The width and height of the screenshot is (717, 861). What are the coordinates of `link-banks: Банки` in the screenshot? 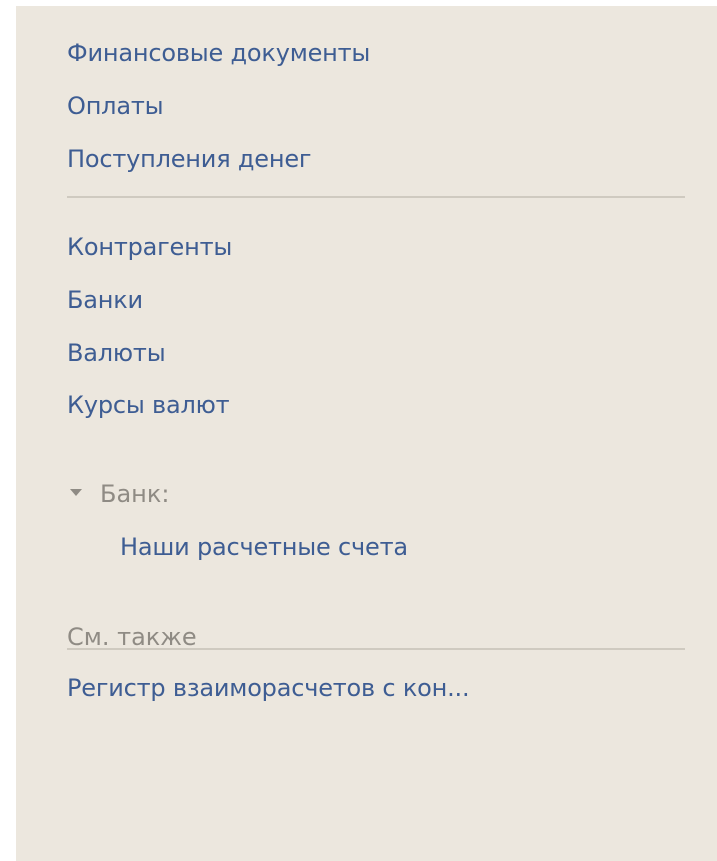 It's located at (105, 300).